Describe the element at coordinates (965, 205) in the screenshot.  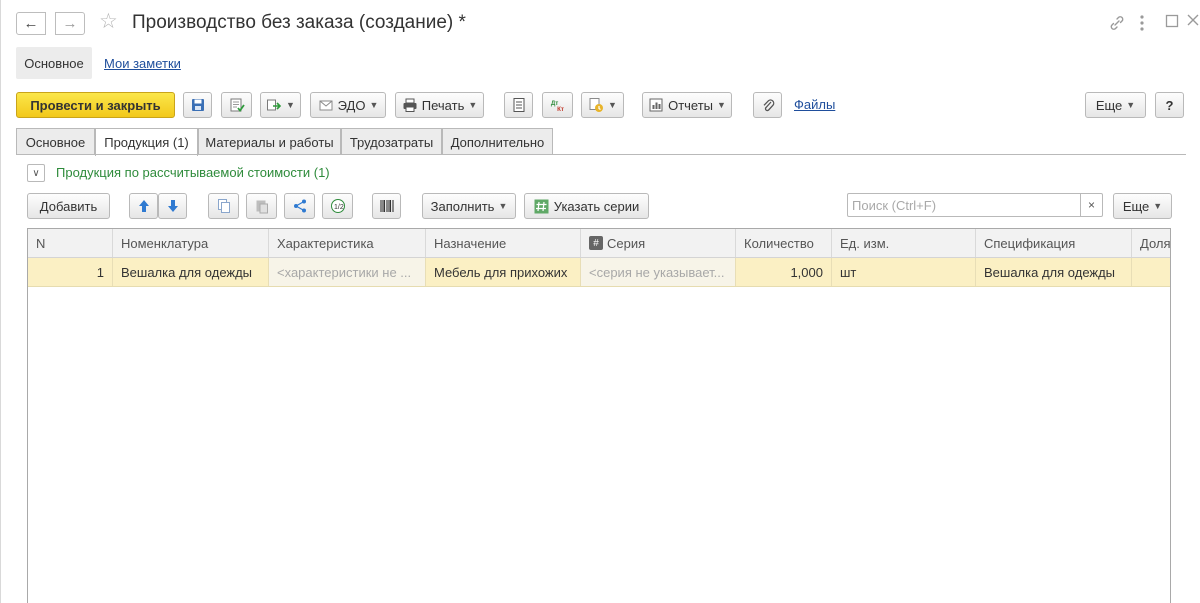
I see `search-input` at that location.